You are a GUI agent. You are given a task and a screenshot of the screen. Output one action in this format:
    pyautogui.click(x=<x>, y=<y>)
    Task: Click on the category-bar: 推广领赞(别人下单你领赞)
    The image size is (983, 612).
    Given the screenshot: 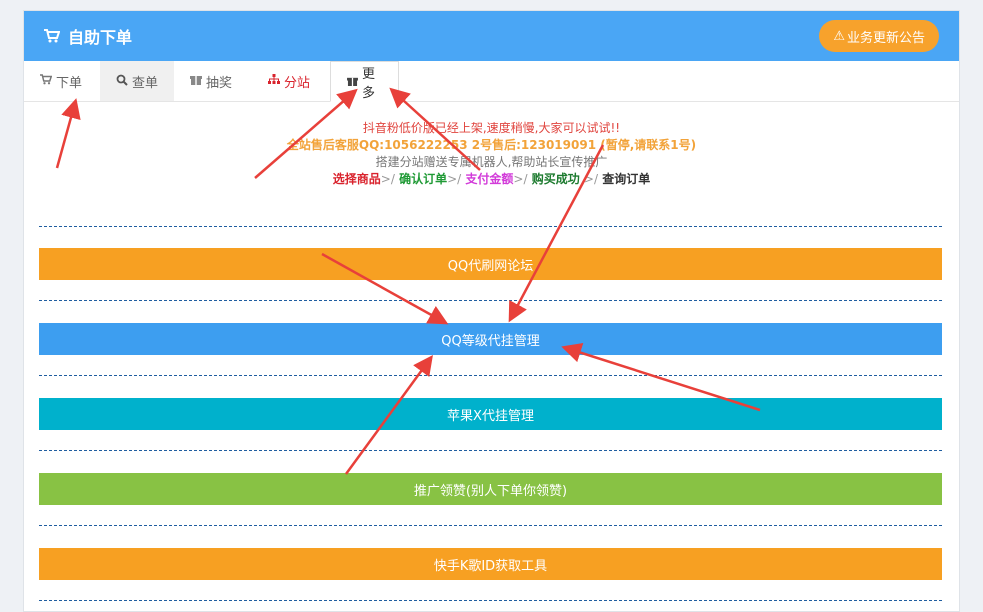 What is the action you would take?
    pyautogui.click(x=490, y=489)
    